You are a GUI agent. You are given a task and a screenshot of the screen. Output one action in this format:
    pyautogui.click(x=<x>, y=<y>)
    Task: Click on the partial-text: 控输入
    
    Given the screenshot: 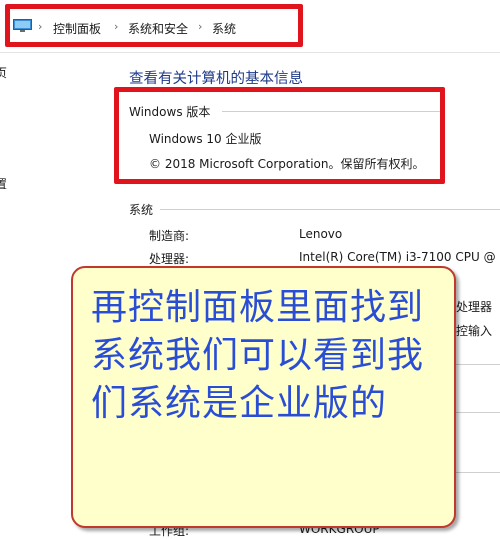 What is the action you would take?
    pyautogui.click(x=474, y=331)
    